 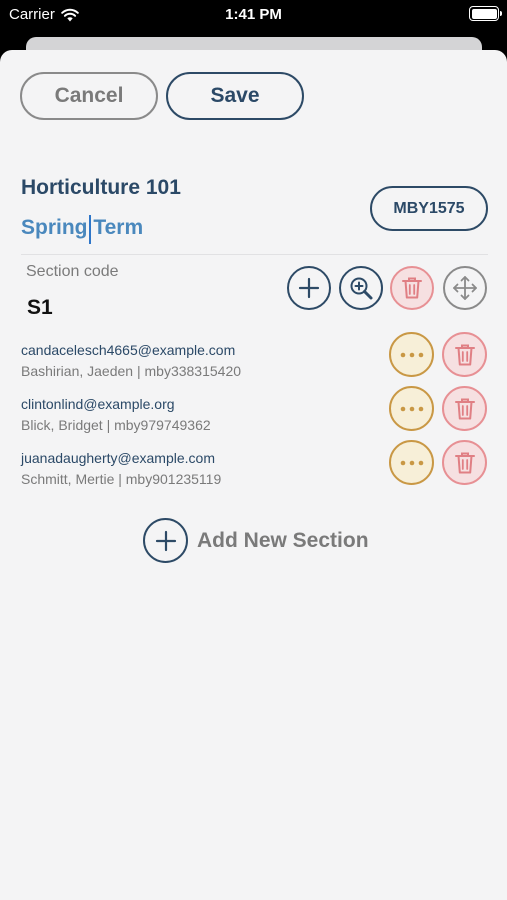 What do you see at coordinates (90, 229) in the screenshot?
I see `text-cursor` at bounding box center [90, 229].